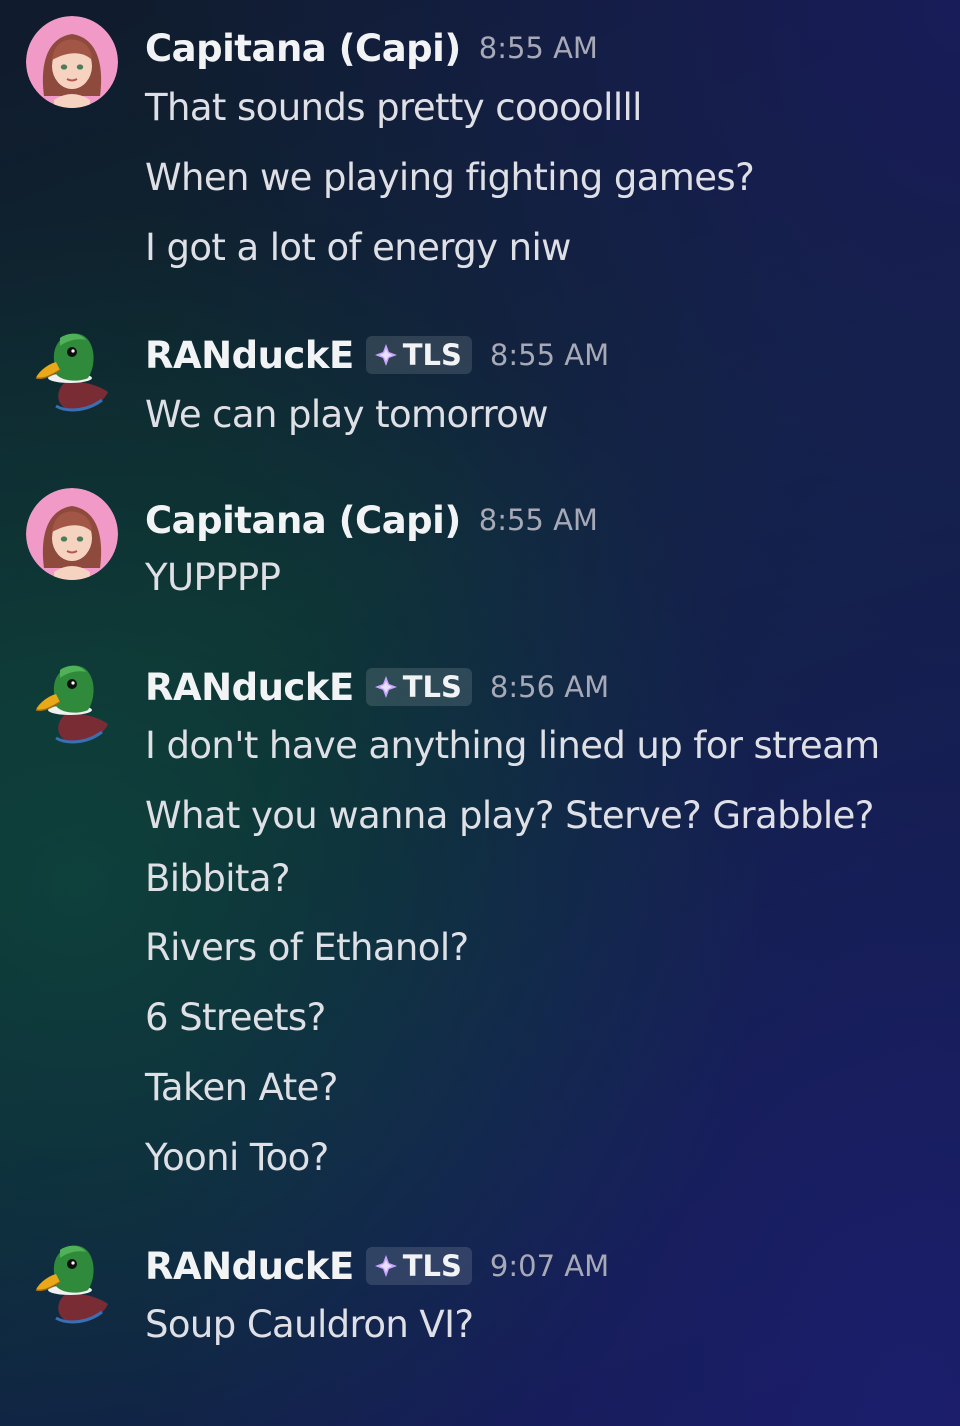 This screenshot has height=1426, width=960. What do you see at coordinates (549, 687) in the screenshot?
I see `message-timestamp: 8:56 AM` at bounding box center [549, 687].